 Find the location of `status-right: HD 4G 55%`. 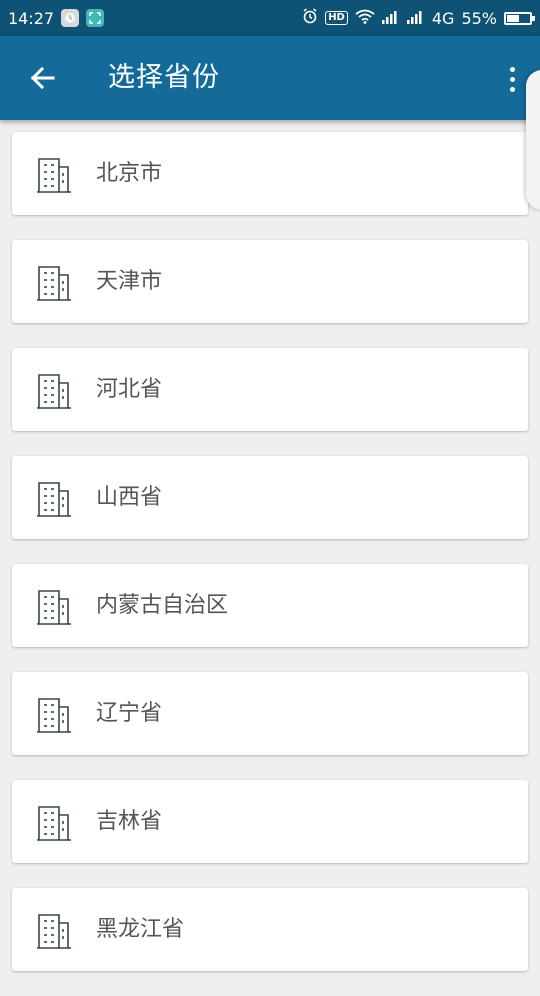

status-right: HD 4G 55% is located at coordinates (418, 18).